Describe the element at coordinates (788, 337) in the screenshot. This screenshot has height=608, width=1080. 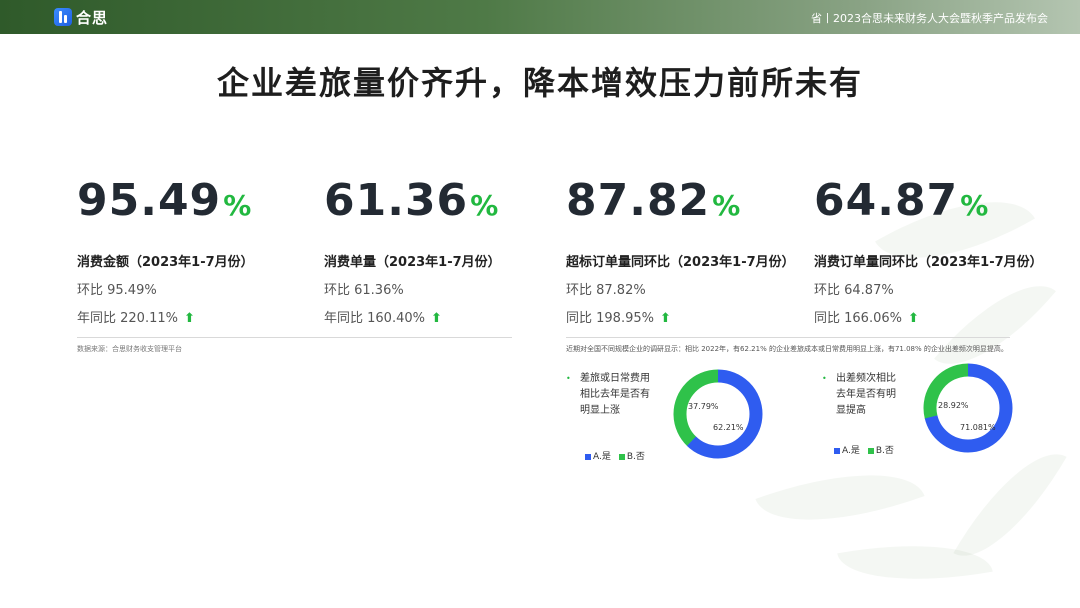
I see `divider-right` at that location.